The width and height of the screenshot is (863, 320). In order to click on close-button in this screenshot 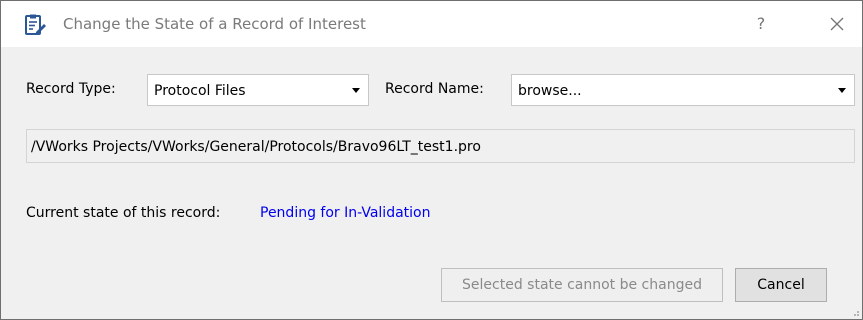, I will do `click(837, 24)`.